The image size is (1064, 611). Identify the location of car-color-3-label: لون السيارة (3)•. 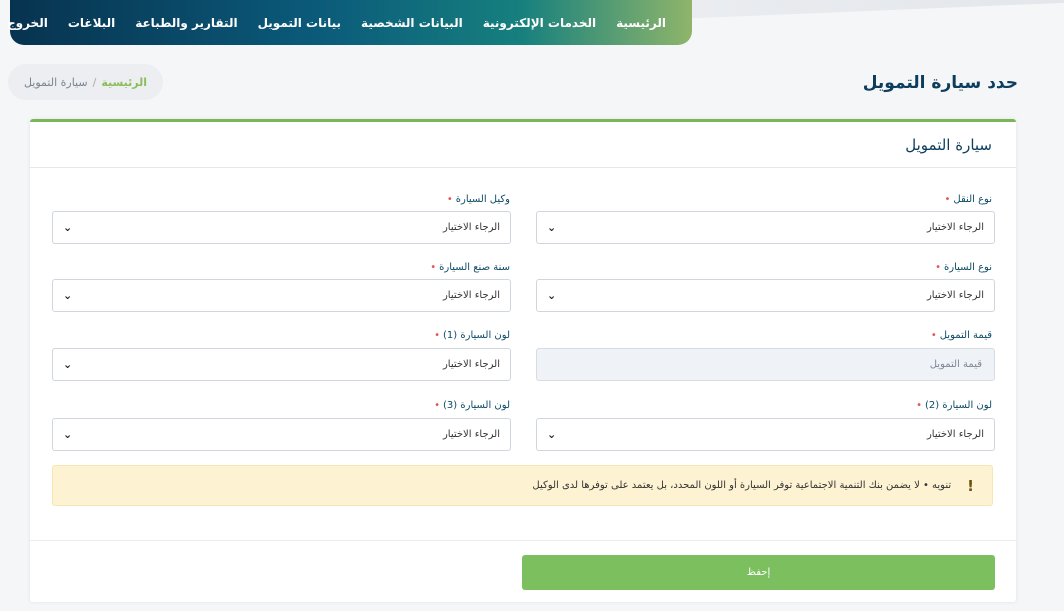
(472, 405).